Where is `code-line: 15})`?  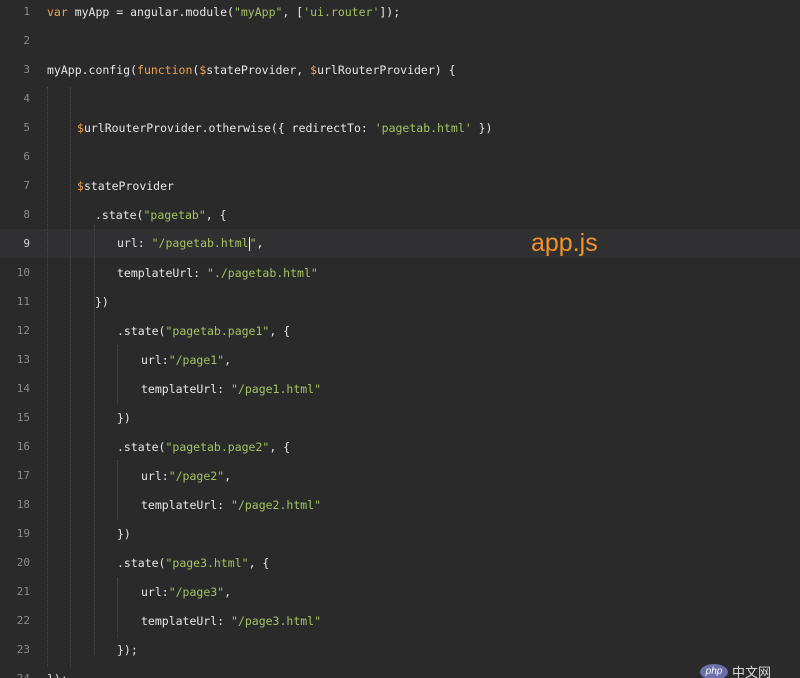
code-line: 15}) is located at coordinates (400, 417).